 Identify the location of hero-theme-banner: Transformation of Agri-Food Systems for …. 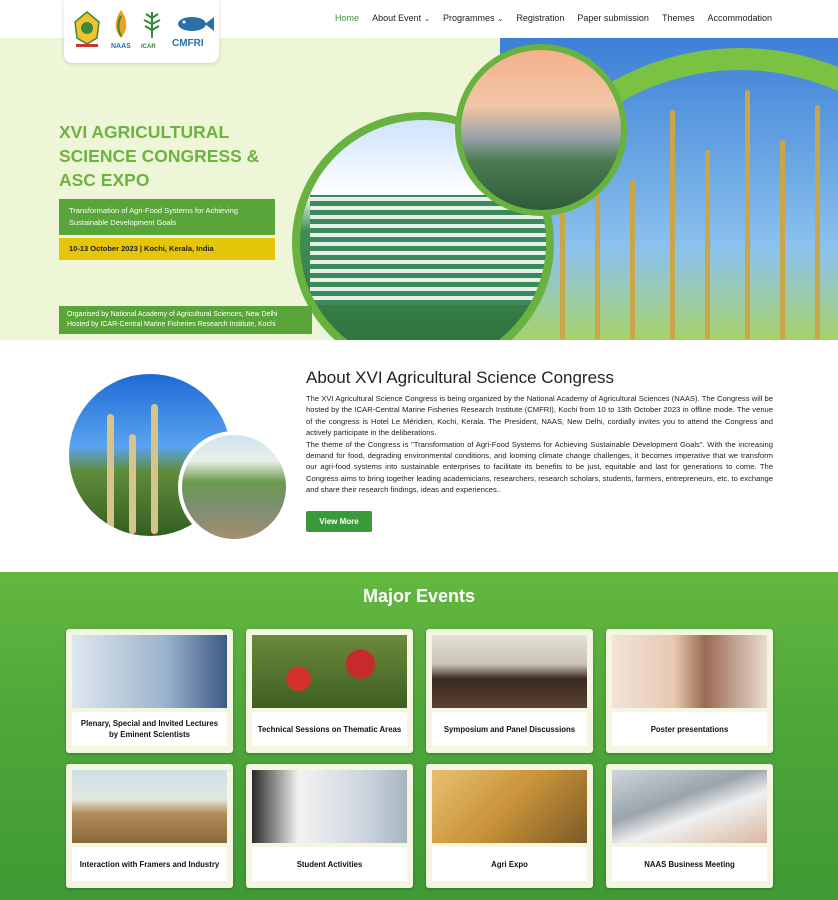
(167, 217).